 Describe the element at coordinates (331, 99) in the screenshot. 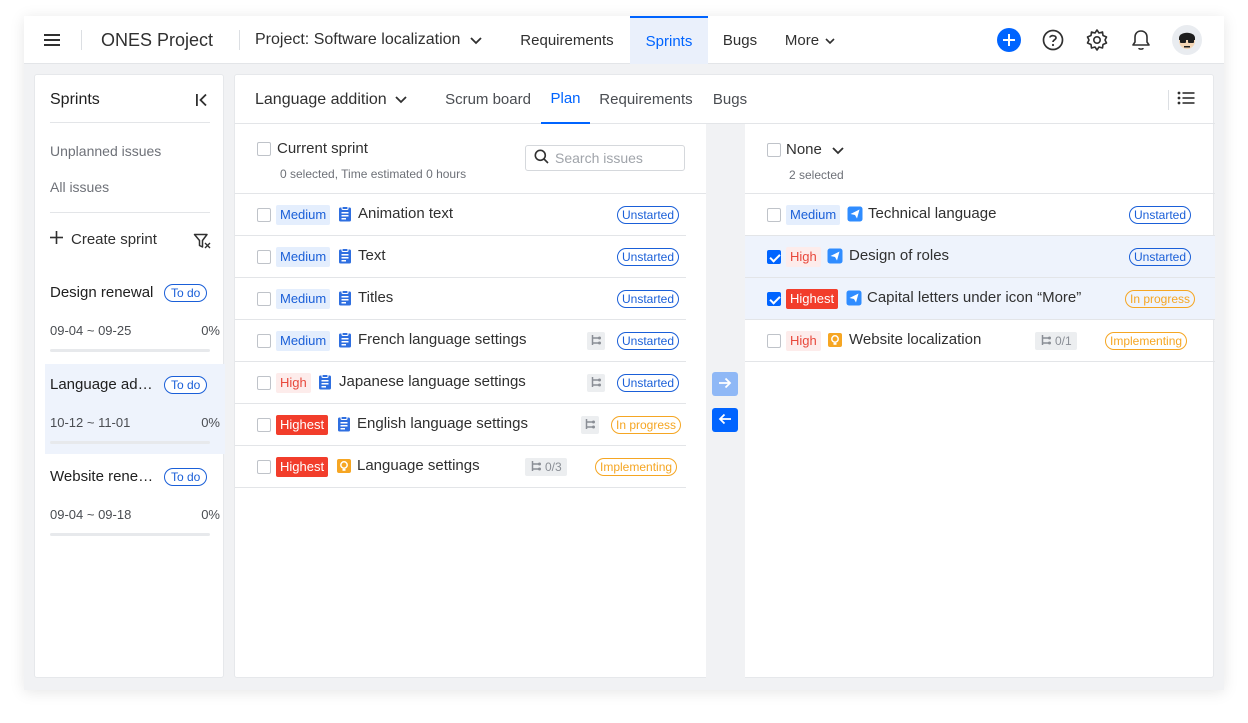

I see `sprint-selector: Language addition` at that location.